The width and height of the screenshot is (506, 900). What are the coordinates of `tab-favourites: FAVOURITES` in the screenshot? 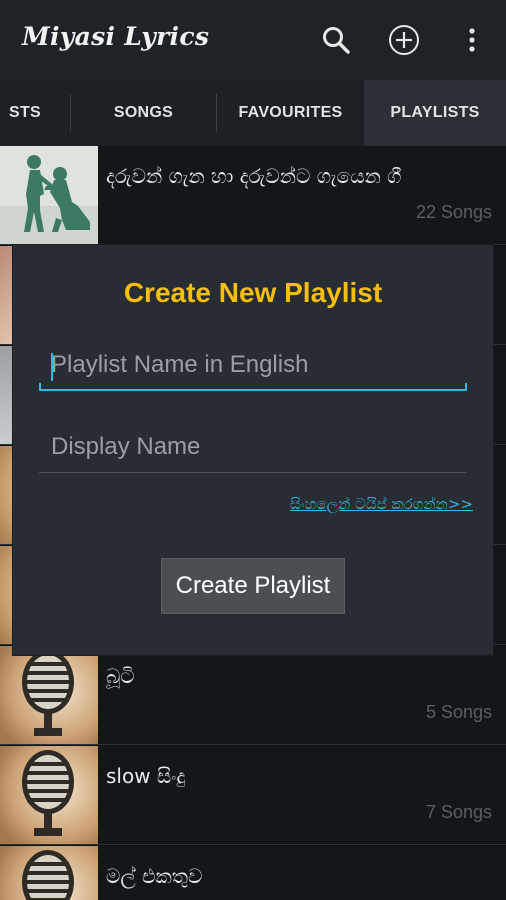 It's located at (290, 113).